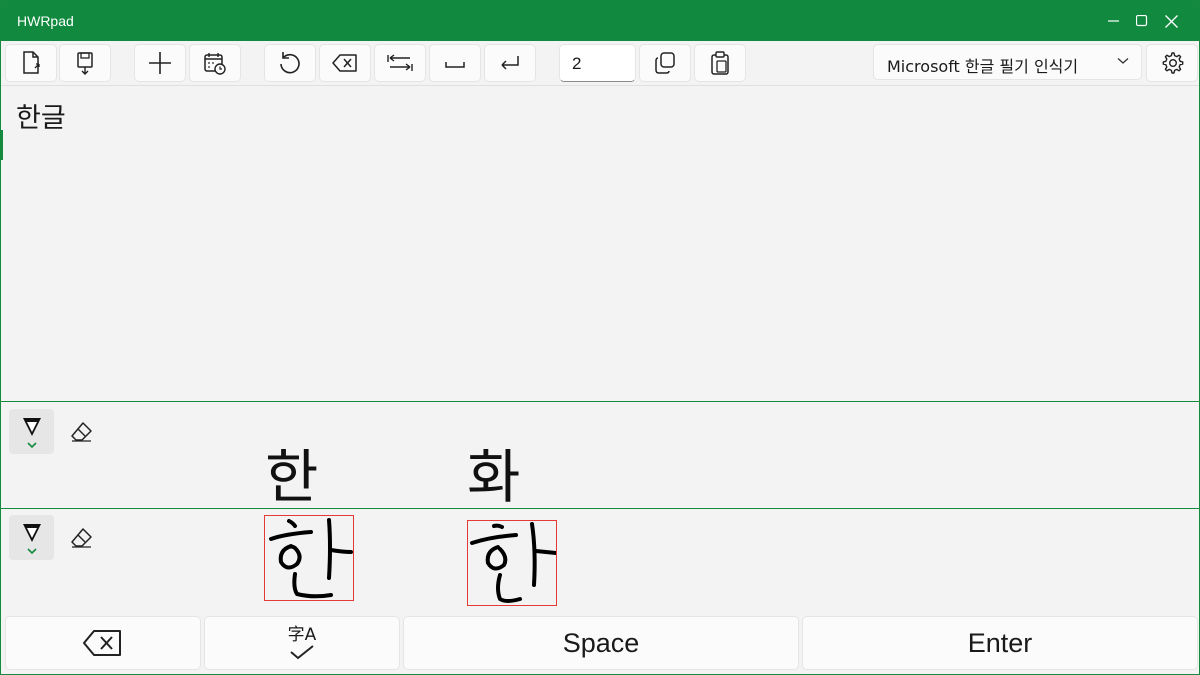 The width and height of the screenshot is (1200, 675). What do you see at coordinates (600, 21) in the screenshot?
I see `title-bar: HWRpad` at bounding box center [600, 21].